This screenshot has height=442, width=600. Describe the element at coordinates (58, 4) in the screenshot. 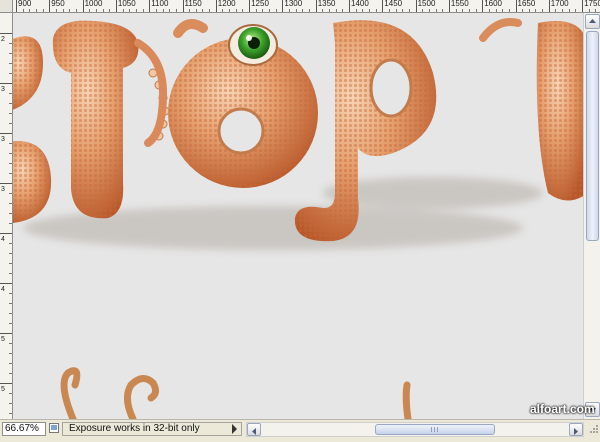

I see `ruler-tick-label: 950` at that location.